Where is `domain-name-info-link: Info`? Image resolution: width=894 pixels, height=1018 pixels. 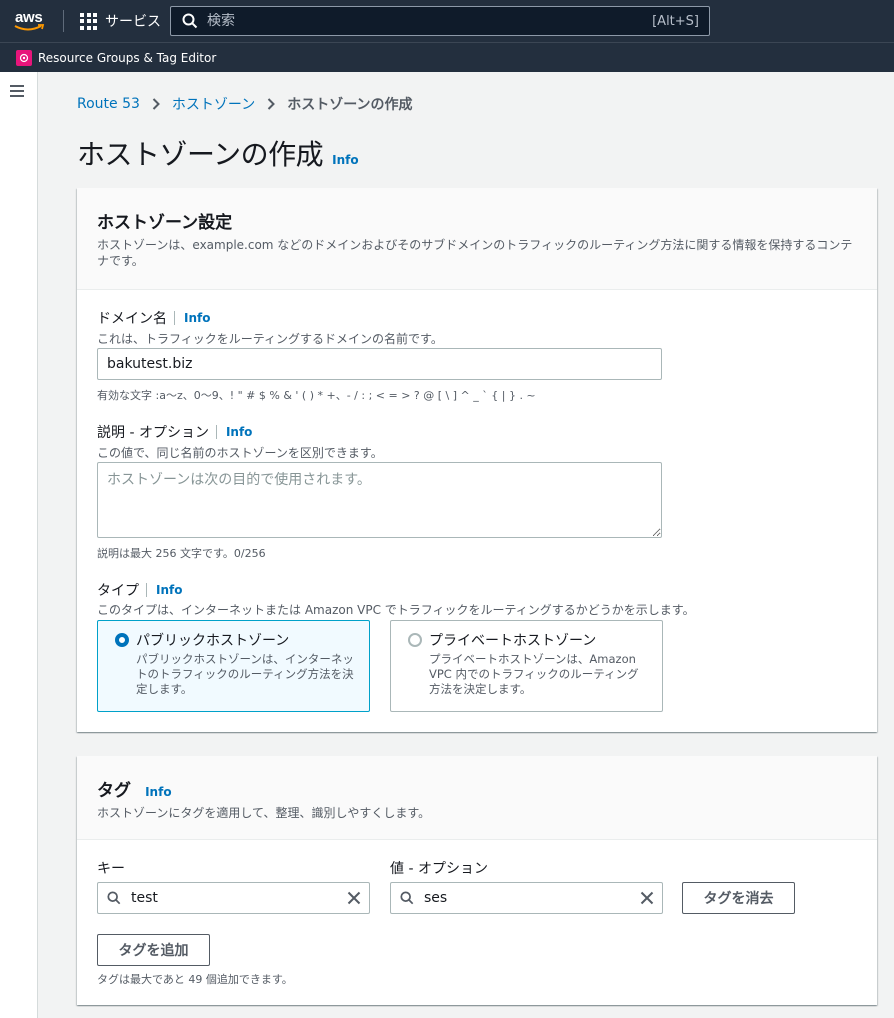
domain-name-info-link: Info is located at coordinates (197, 318).